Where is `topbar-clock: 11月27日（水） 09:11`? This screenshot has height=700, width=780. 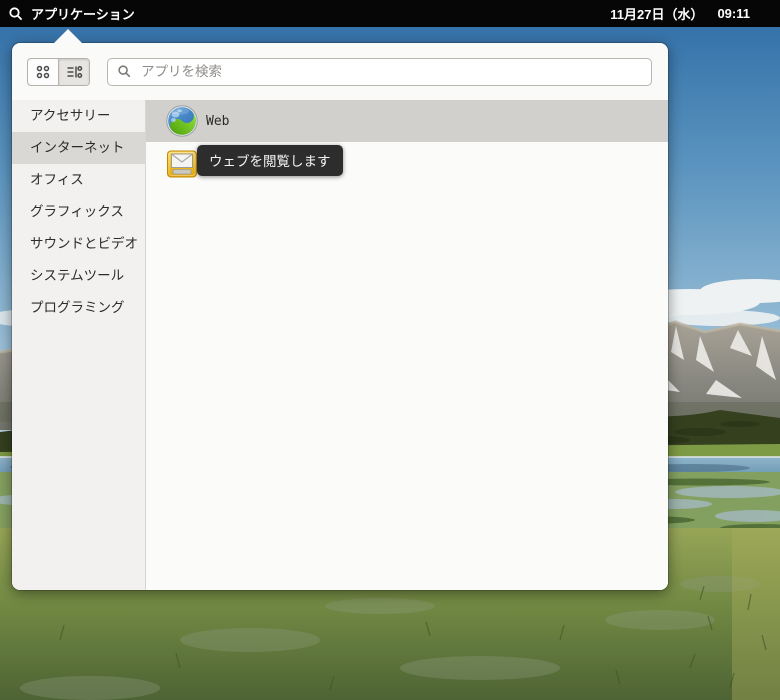 topbar-clock: 11月27日（水） 09:11 is located at coordinates (680, 13).